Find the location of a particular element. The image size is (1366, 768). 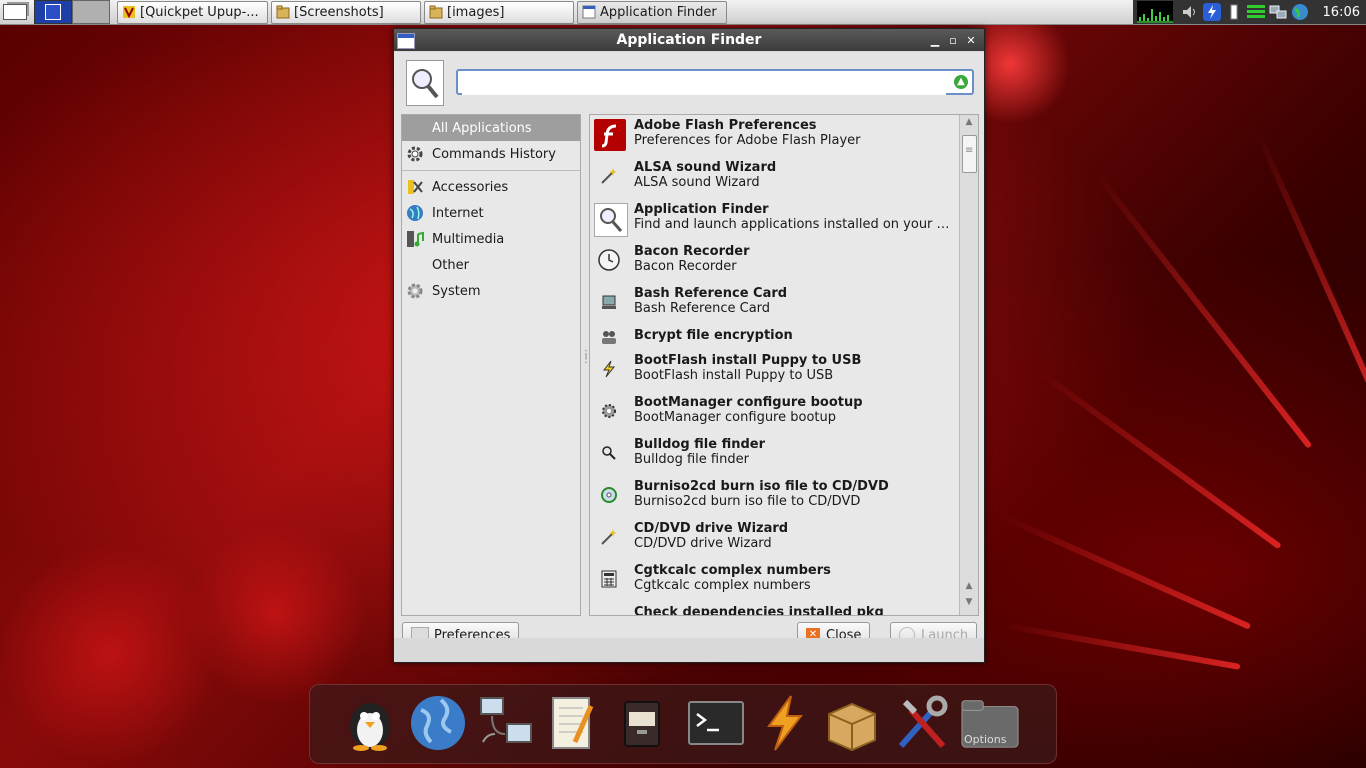

minimize-button: ▁ is located at coordinates (935, 40).